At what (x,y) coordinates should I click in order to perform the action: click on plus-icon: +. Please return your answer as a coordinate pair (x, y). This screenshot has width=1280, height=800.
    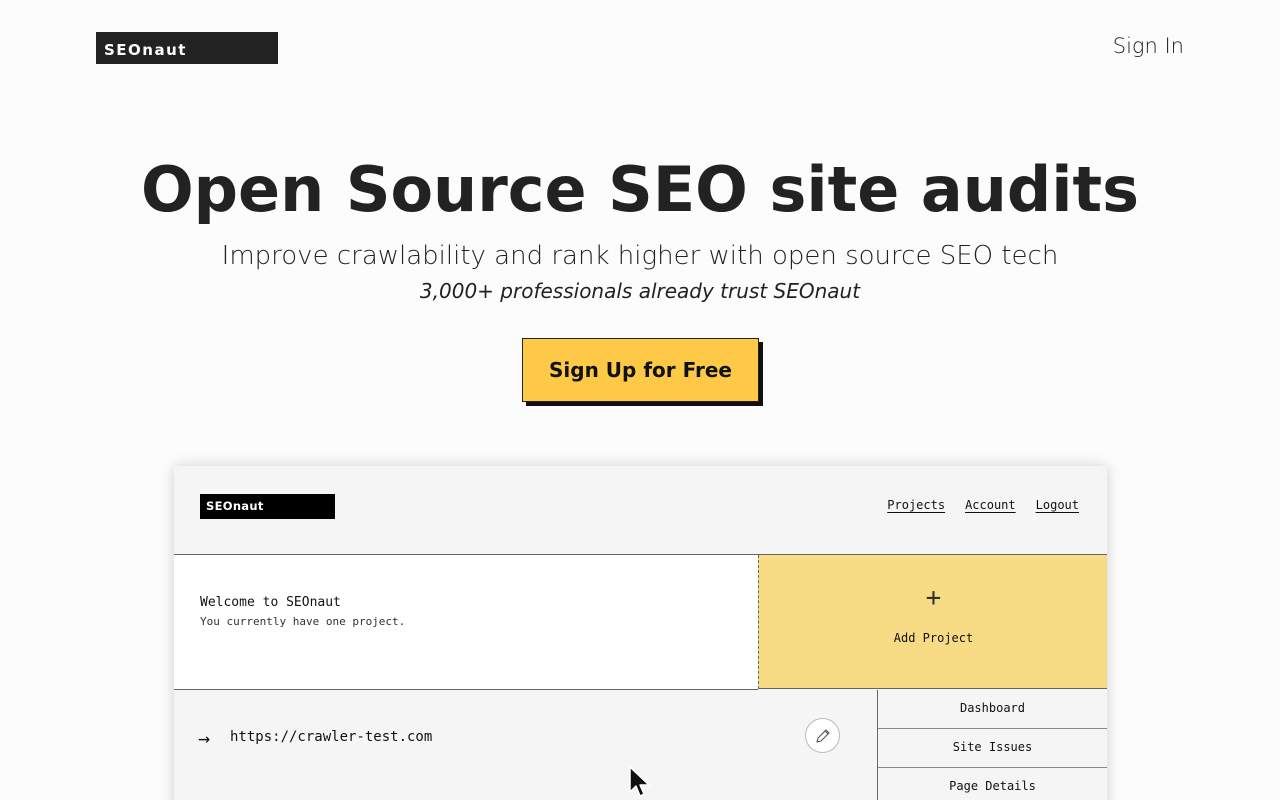
    Looking at the image, I should click on (933, 598).